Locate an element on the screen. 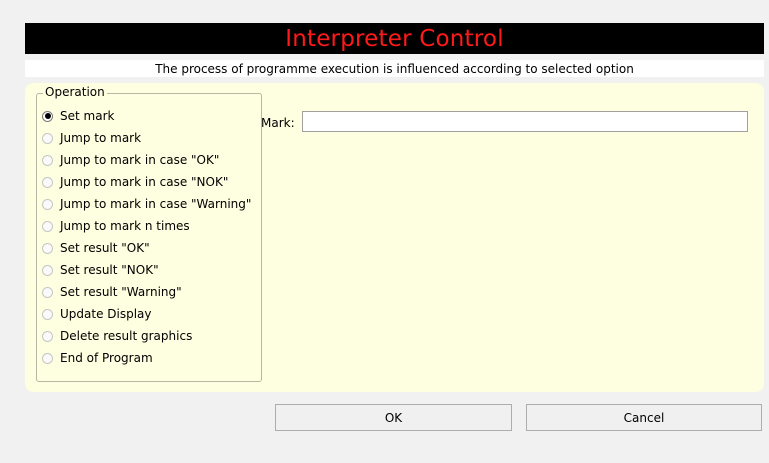 The width and height of the screenshot is (769, 463). radio-option-jump-to-mark-ok: Jump to mark in case "OK" is located at coordinates (146, 160).